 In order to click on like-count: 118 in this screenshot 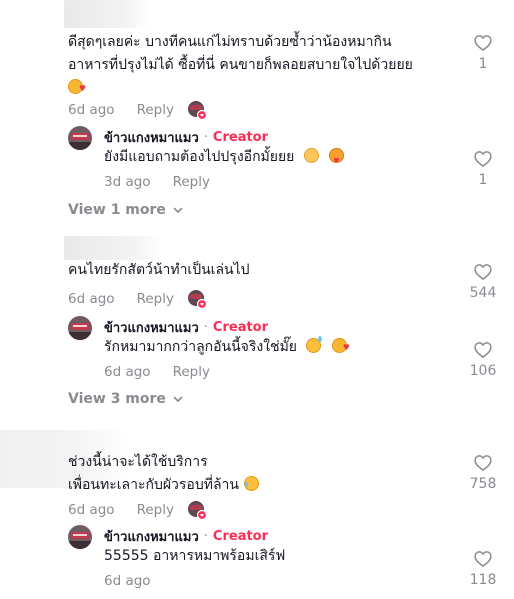, I will do `click(483, 580)`.